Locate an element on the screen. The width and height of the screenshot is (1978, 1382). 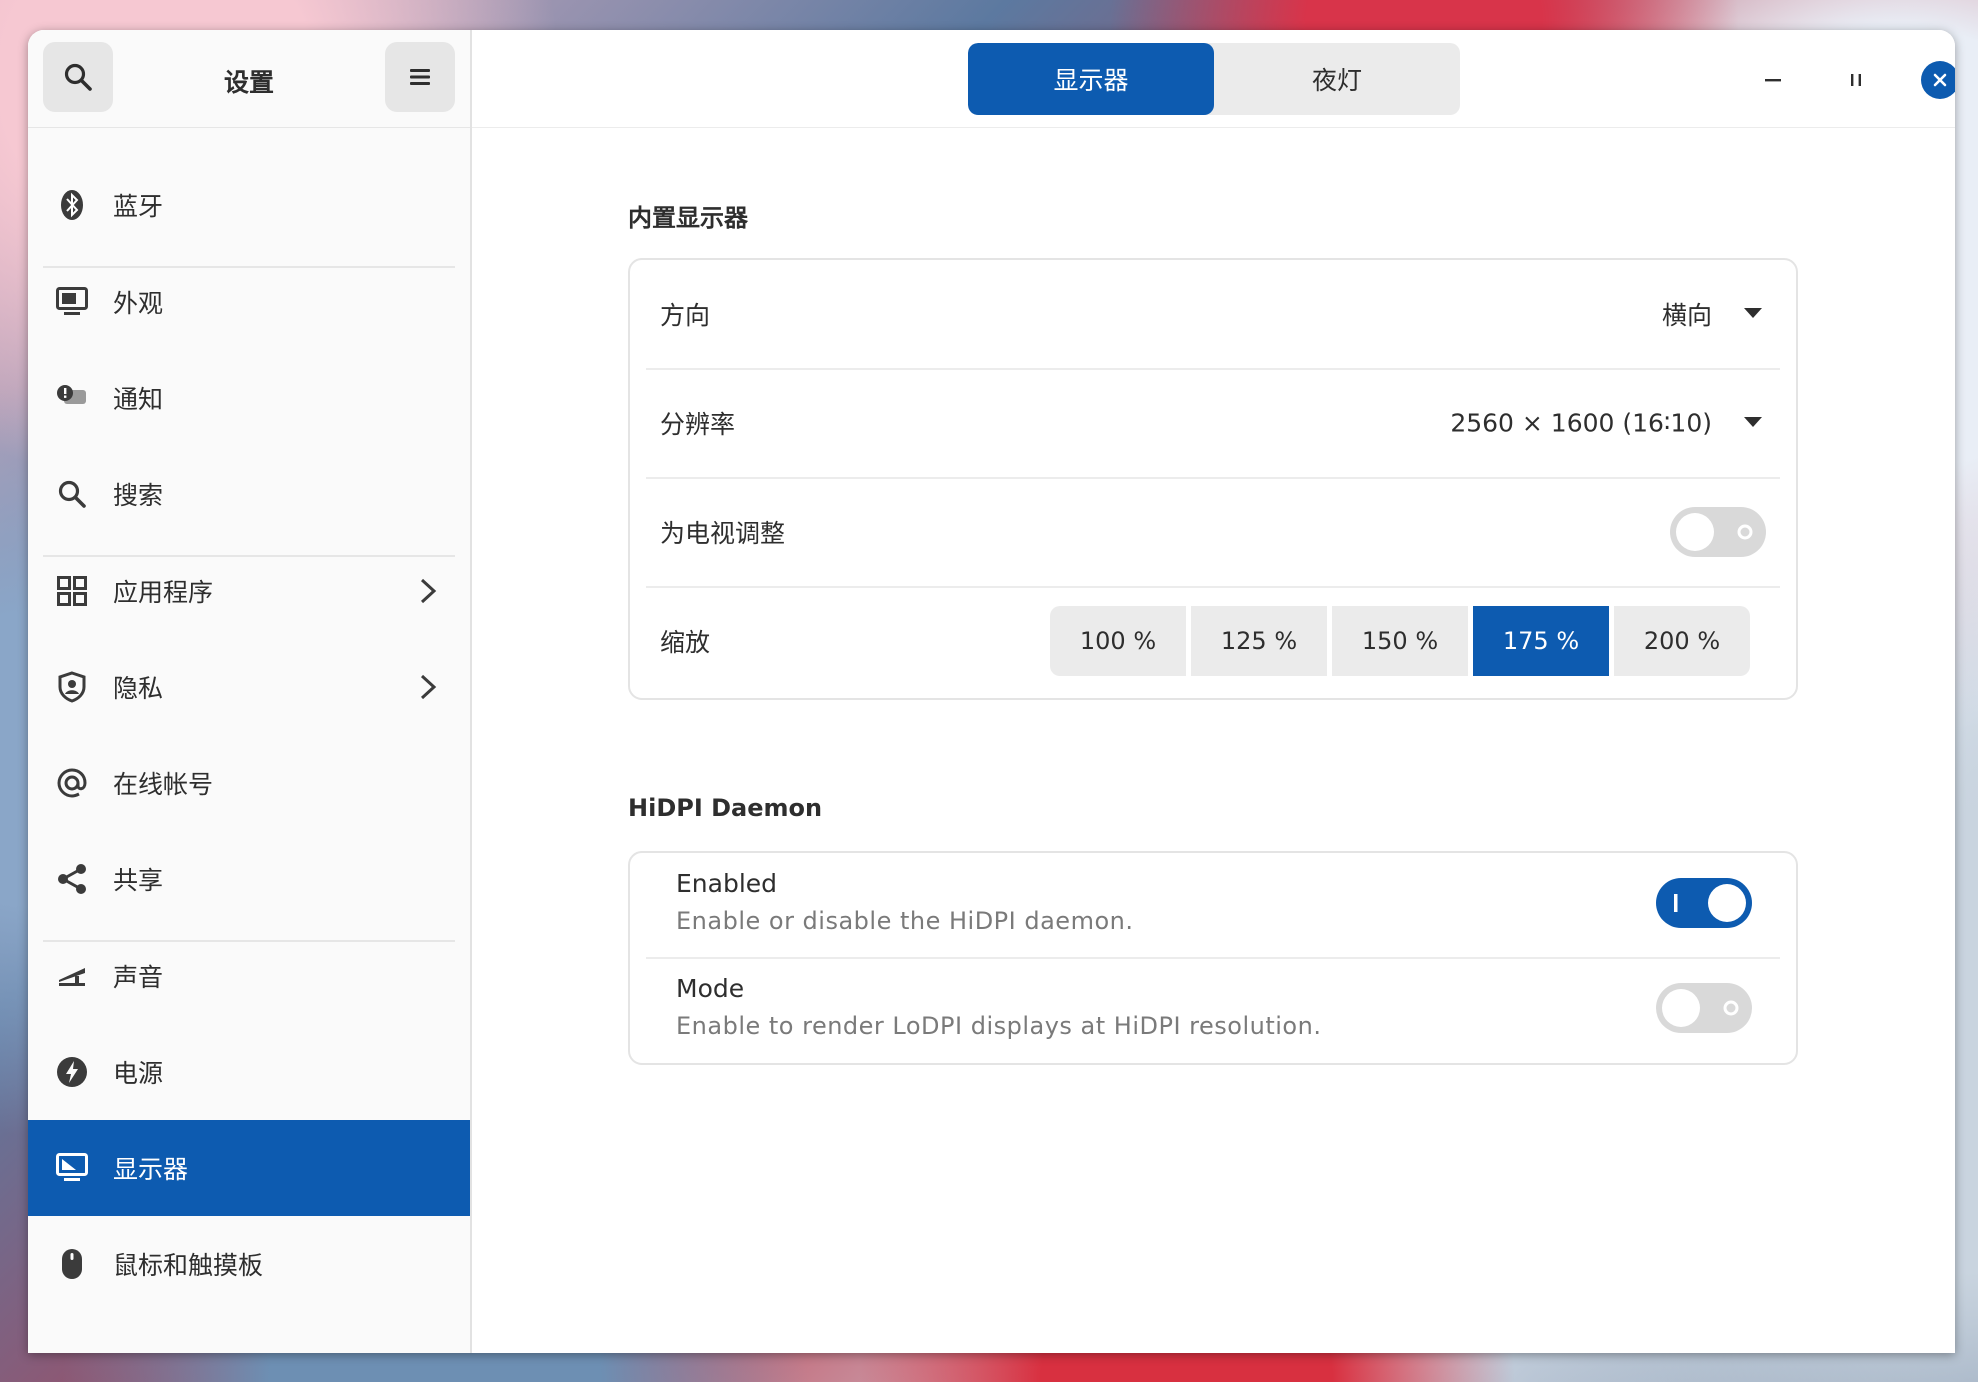
sidebar-item-bluetooth: 蓝牙 is located at coordinates (249, 205).